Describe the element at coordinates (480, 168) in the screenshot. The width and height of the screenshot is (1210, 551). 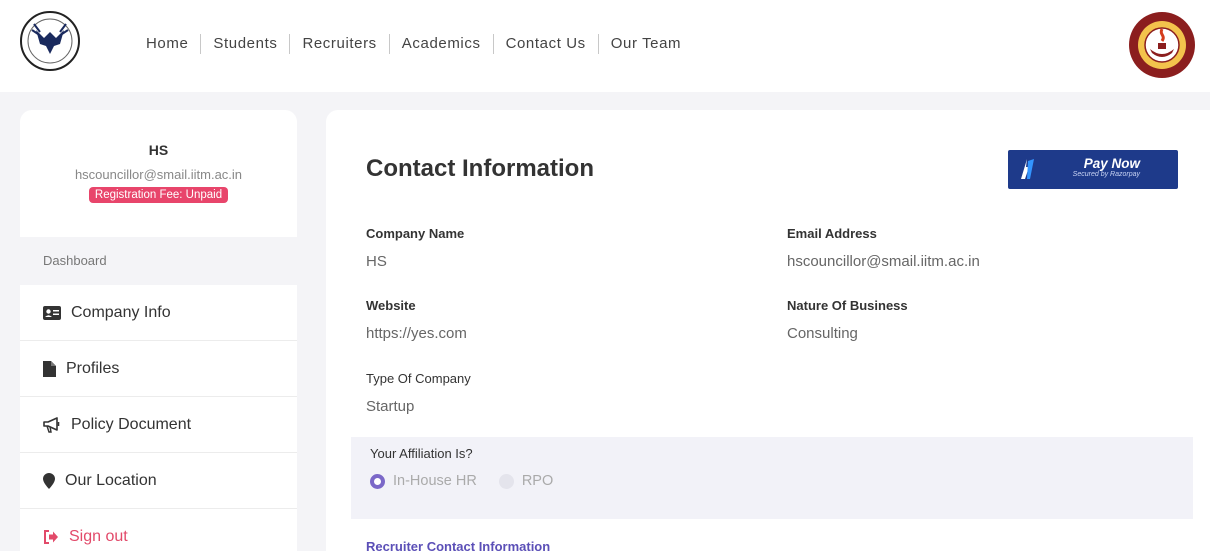
I see `page-title: Contact Information` at that location.